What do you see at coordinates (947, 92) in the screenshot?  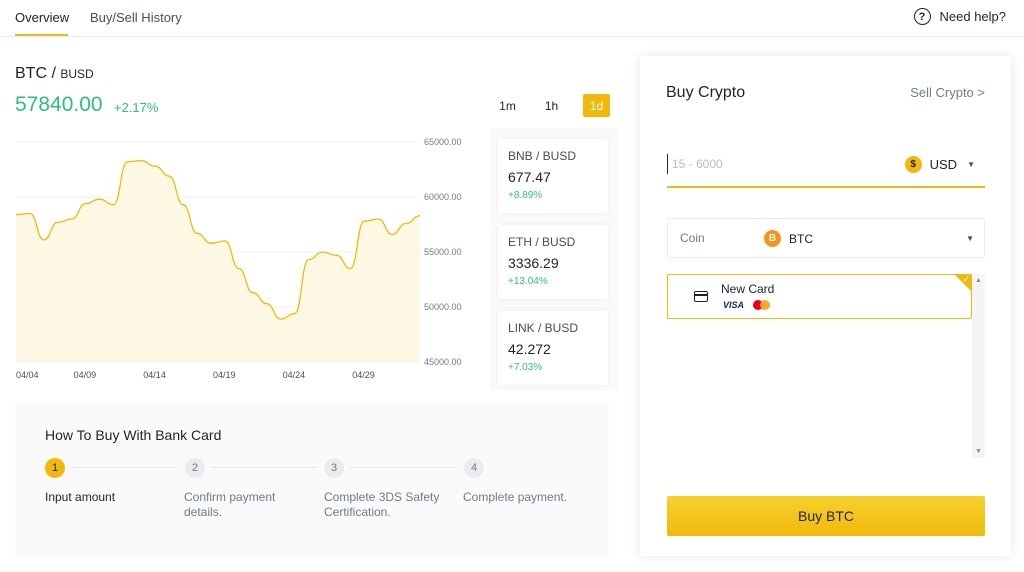 I see `sell-crypto-link: Sell Crypto >` at bounding box center [947, 92].